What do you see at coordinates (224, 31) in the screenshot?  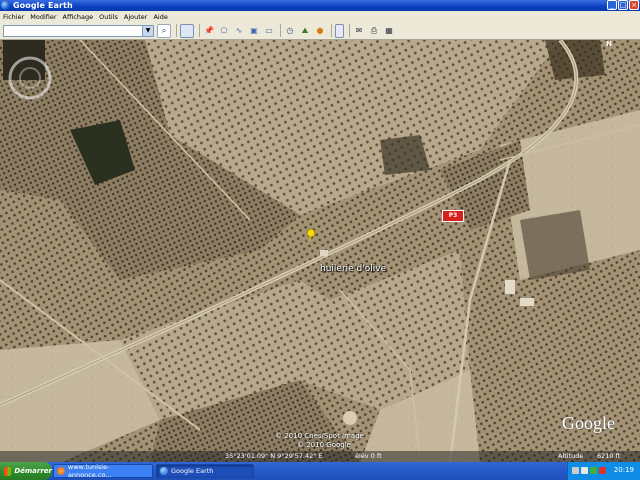 I see `polygon-icon: ⬠` at bounding box center [224, 31].